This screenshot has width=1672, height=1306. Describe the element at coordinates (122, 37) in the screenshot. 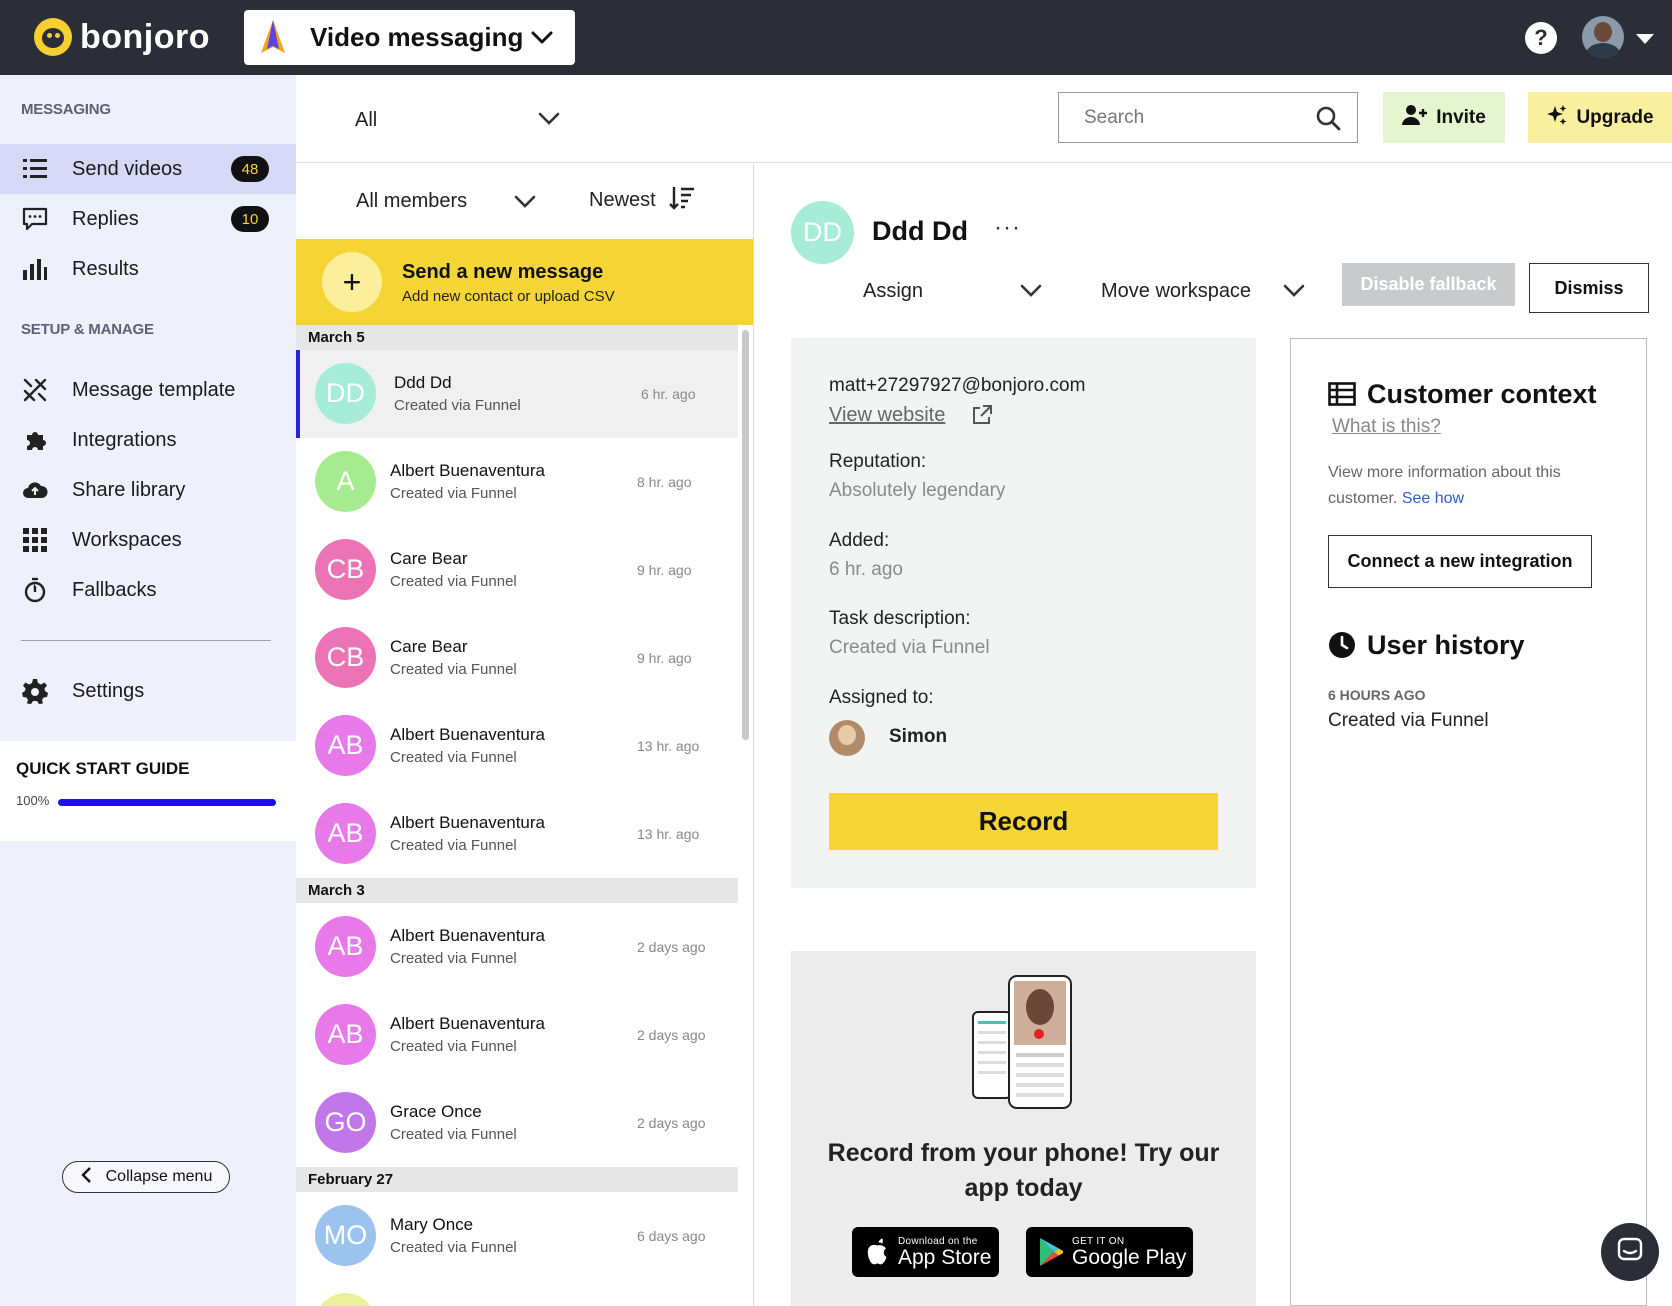

I see `bonjoro-logo: bonjoro` at that location.